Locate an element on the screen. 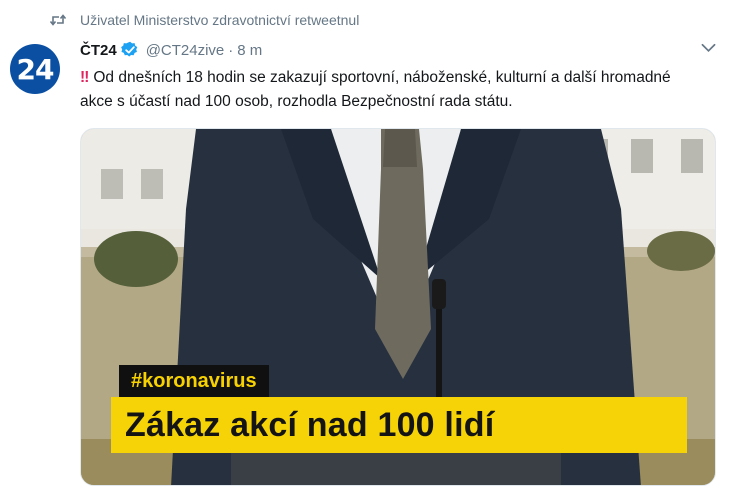  chevron-down-icon is located at coordinates (708, 48).